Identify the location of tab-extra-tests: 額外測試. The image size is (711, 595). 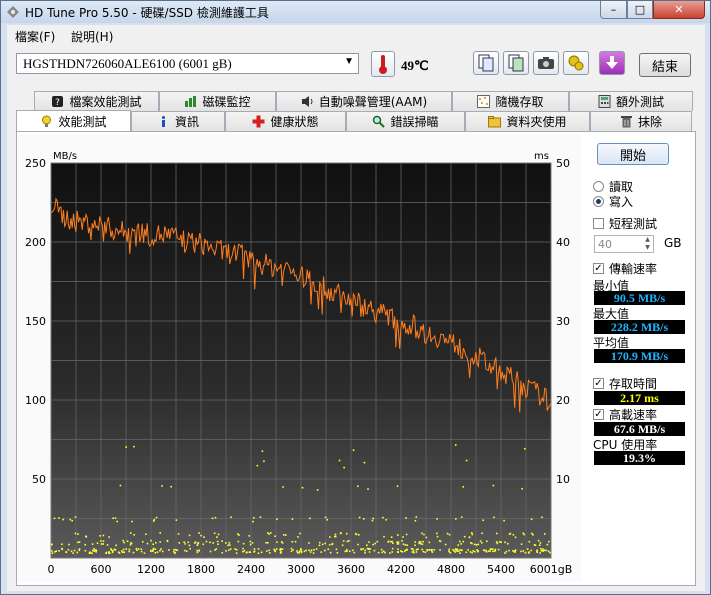
(631, 101).